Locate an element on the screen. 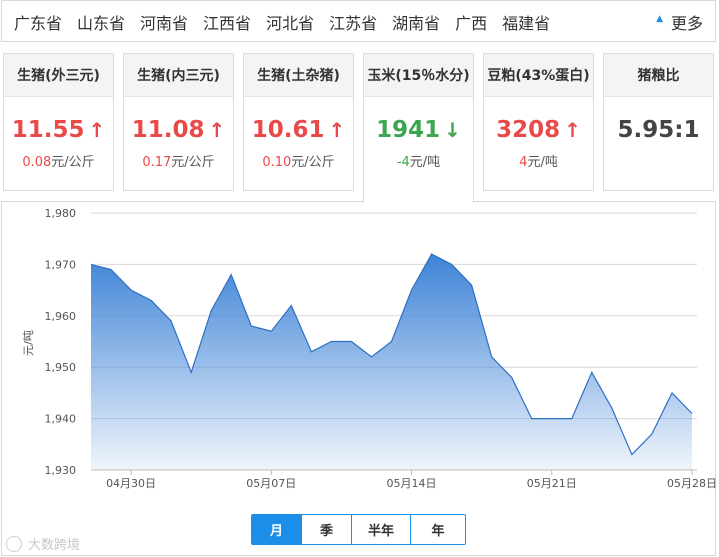 The width and height of the screenshot is (719, 557). province-item: 江西省 is located at coordinates (227, 22).